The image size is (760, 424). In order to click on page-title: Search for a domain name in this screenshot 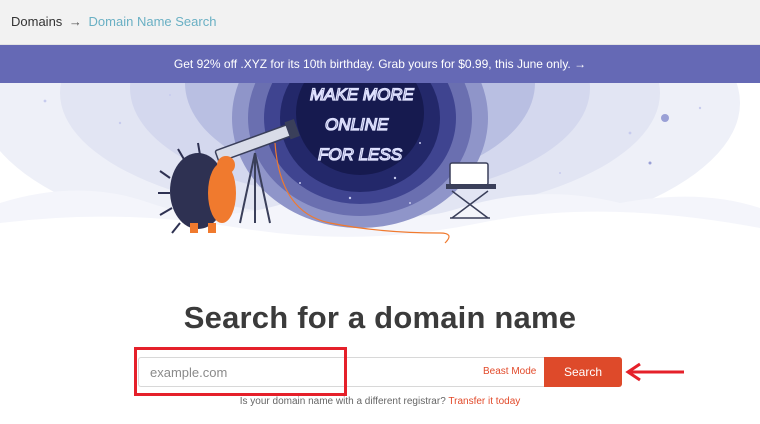, I will do `click(380, 317)`.